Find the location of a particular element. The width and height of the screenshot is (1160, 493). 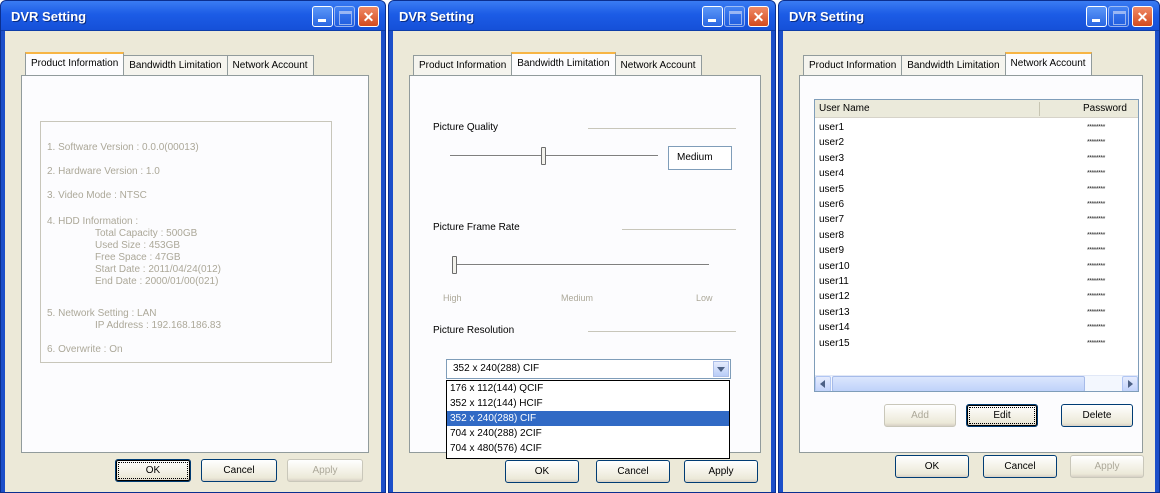

hdd-start-date: Start Date : 2011/04/24(012) is located at coordinates (158, 269).